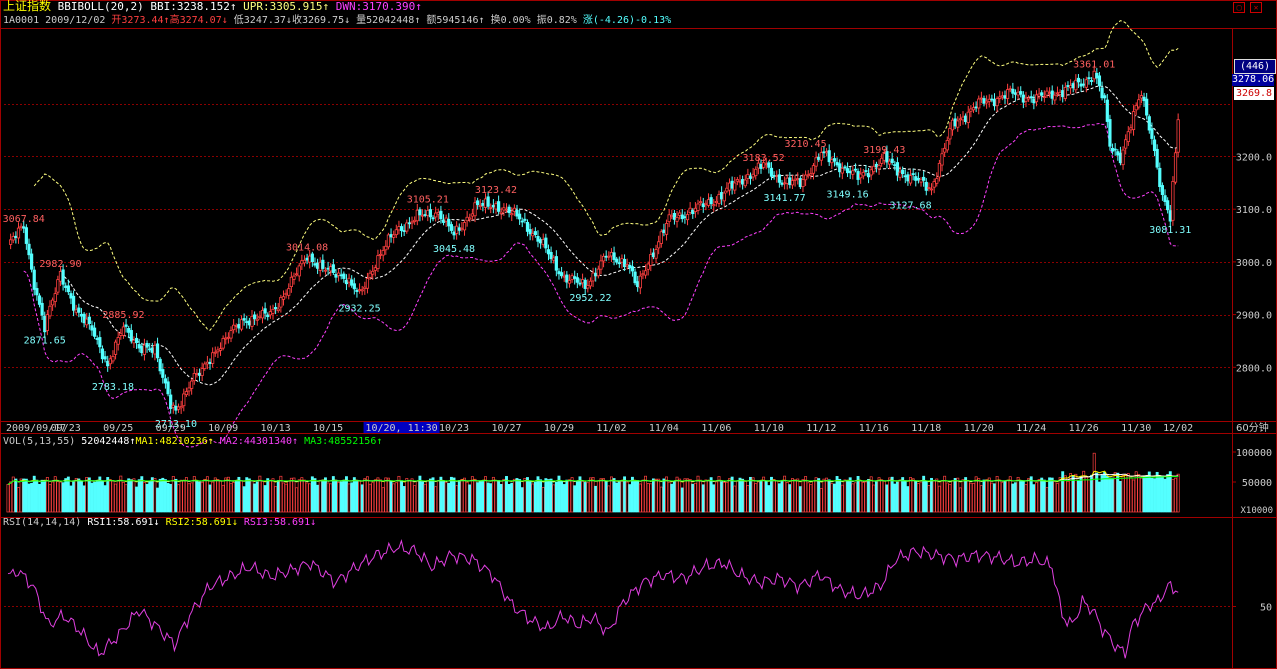 The width and height of the screenshot is (1277, 669). Describe the element at coordinates (27, 6) in the screenshot. I see `index-name: 上证指数` at that location.